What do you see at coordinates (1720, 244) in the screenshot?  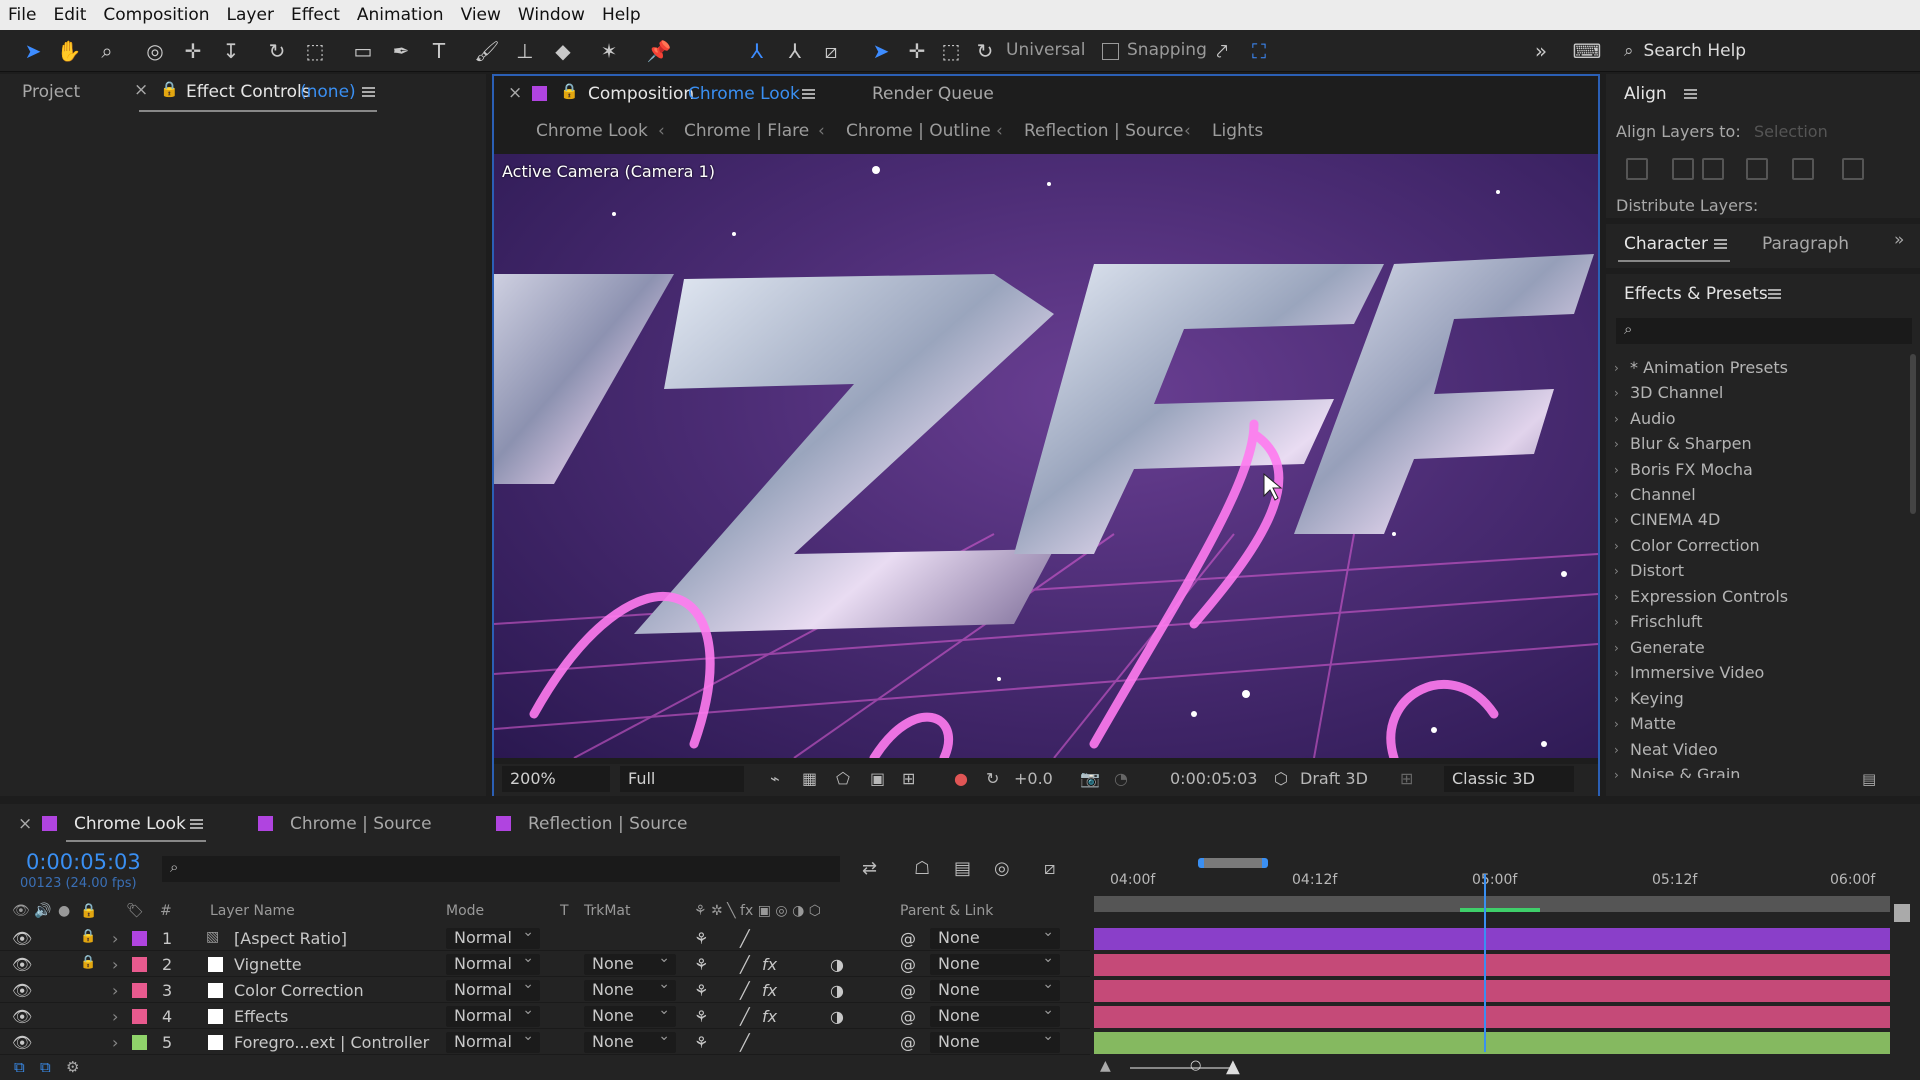 I see `panel-menu-icon` at bounding box center [1720, 244].